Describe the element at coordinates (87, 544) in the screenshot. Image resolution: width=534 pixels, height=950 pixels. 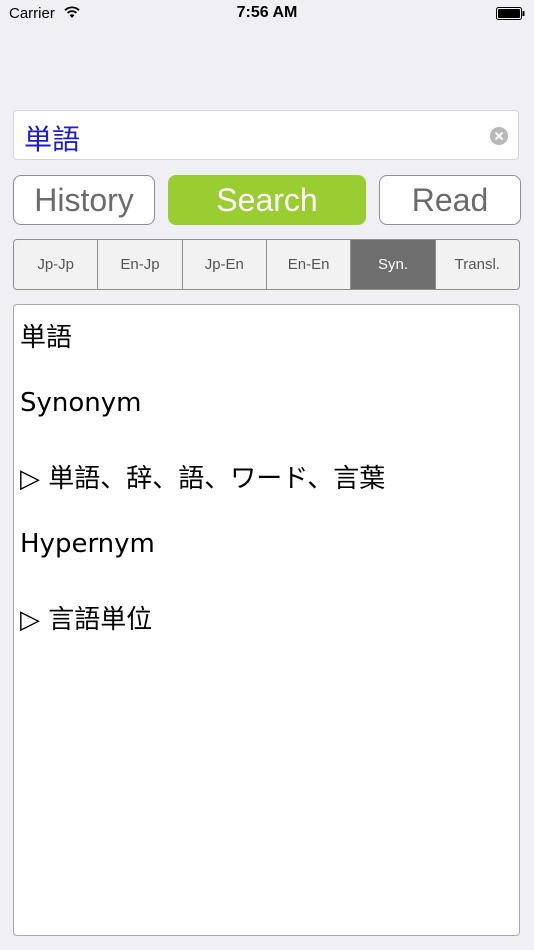
I see `hypernym-heading: Hypernym` at that location.